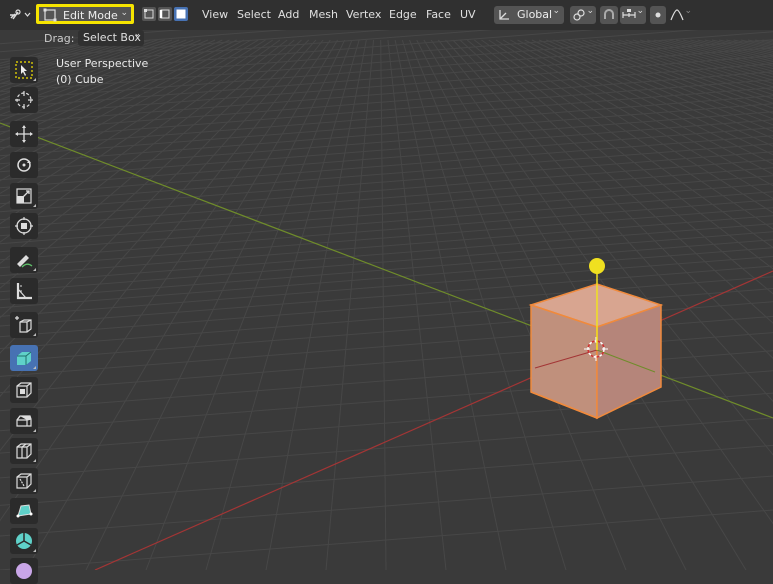 The width and height of the screenshot is (773, 584). Describe the element at coordinates (254, 14) in the screenshot. I see `menu-select: Select` at that location.